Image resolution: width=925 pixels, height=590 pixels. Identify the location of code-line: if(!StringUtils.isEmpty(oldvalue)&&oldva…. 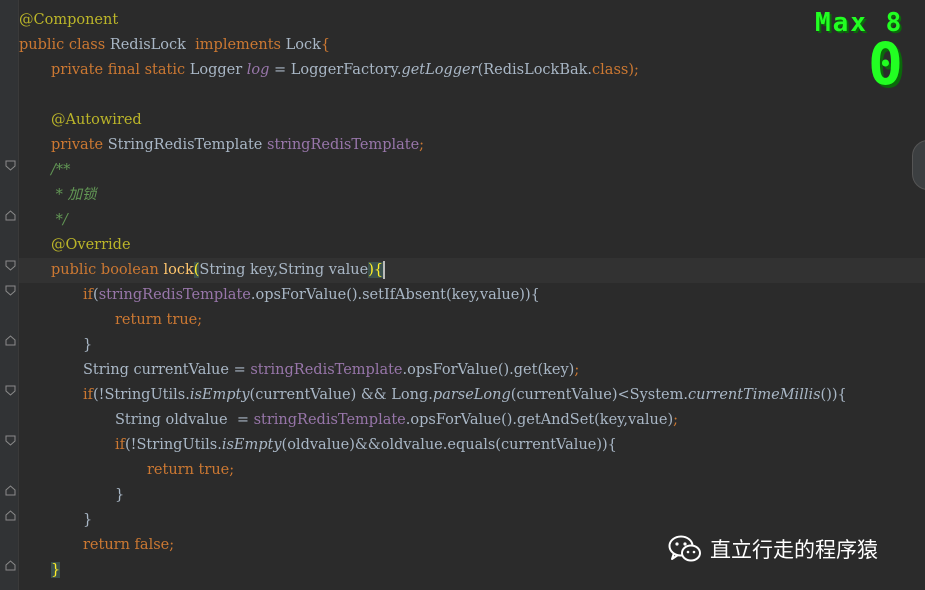
(472, 445).